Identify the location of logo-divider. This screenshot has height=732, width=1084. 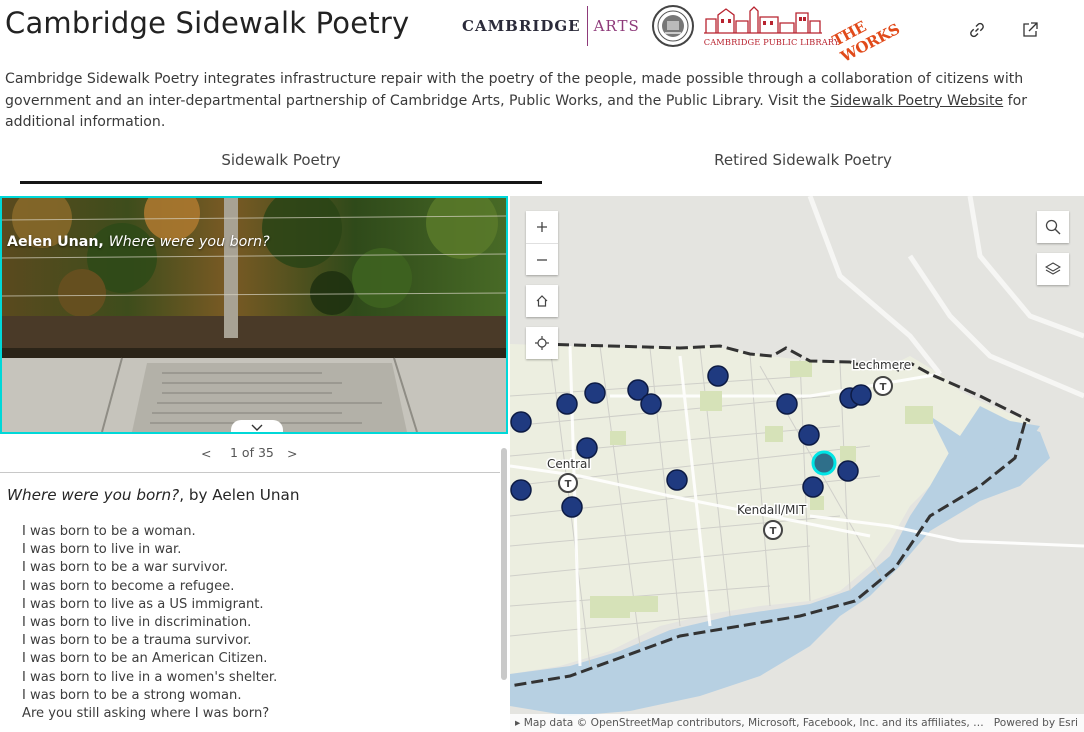
(587, 26).